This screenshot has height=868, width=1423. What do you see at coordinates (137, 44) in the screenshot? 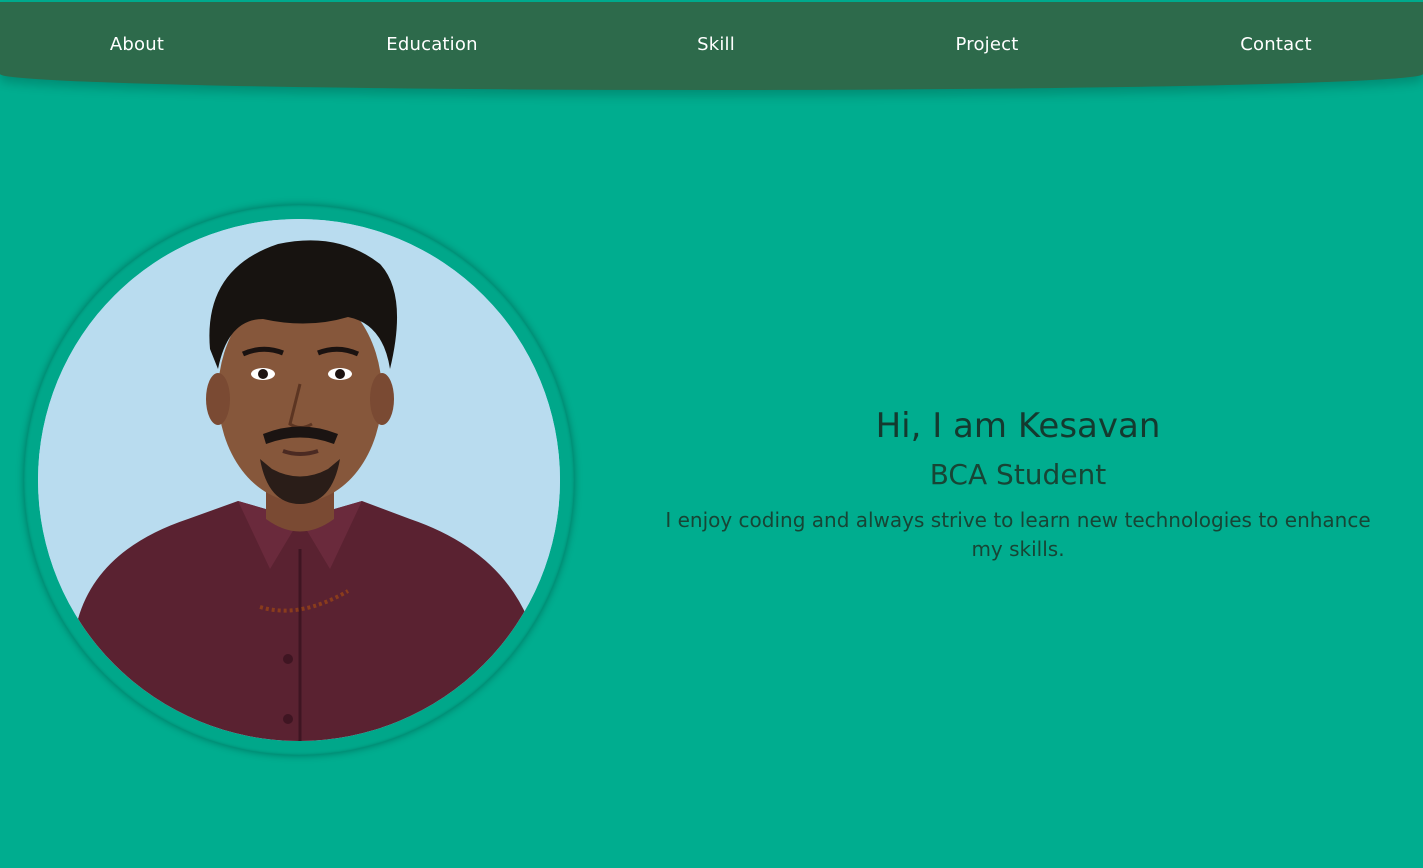
I see `nav-link-about: About` at bounding box center [137, 44].